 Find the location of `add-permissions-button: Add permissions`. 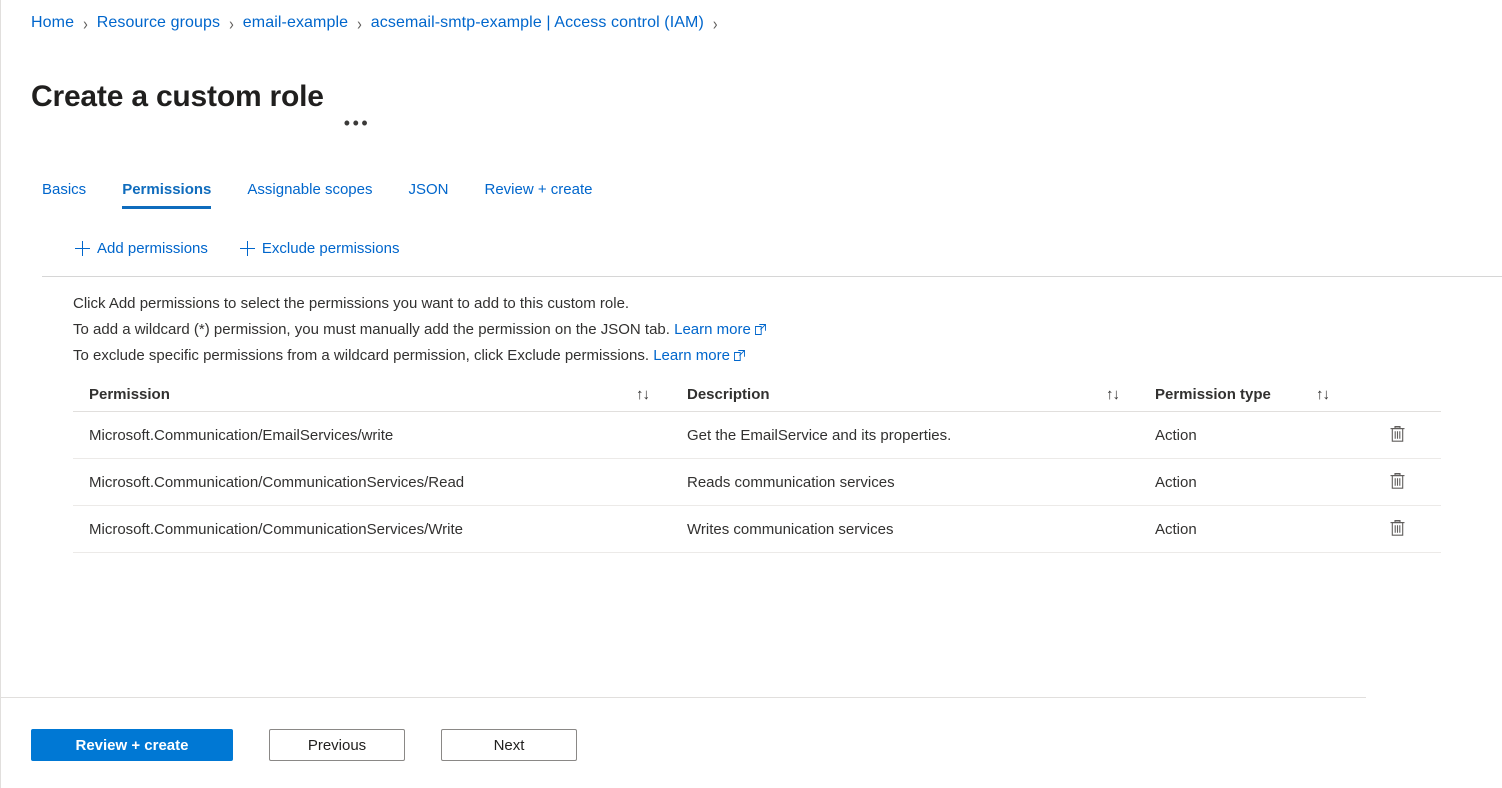

add-permissions-button: Add permissions is located at coordinates (141, 248).